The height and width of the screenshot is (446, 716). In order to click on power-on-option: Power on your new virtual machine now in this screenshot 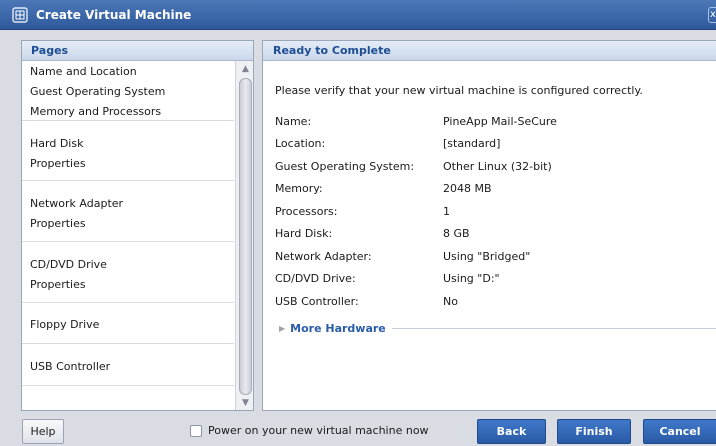, I will do `click(309, 430)`.